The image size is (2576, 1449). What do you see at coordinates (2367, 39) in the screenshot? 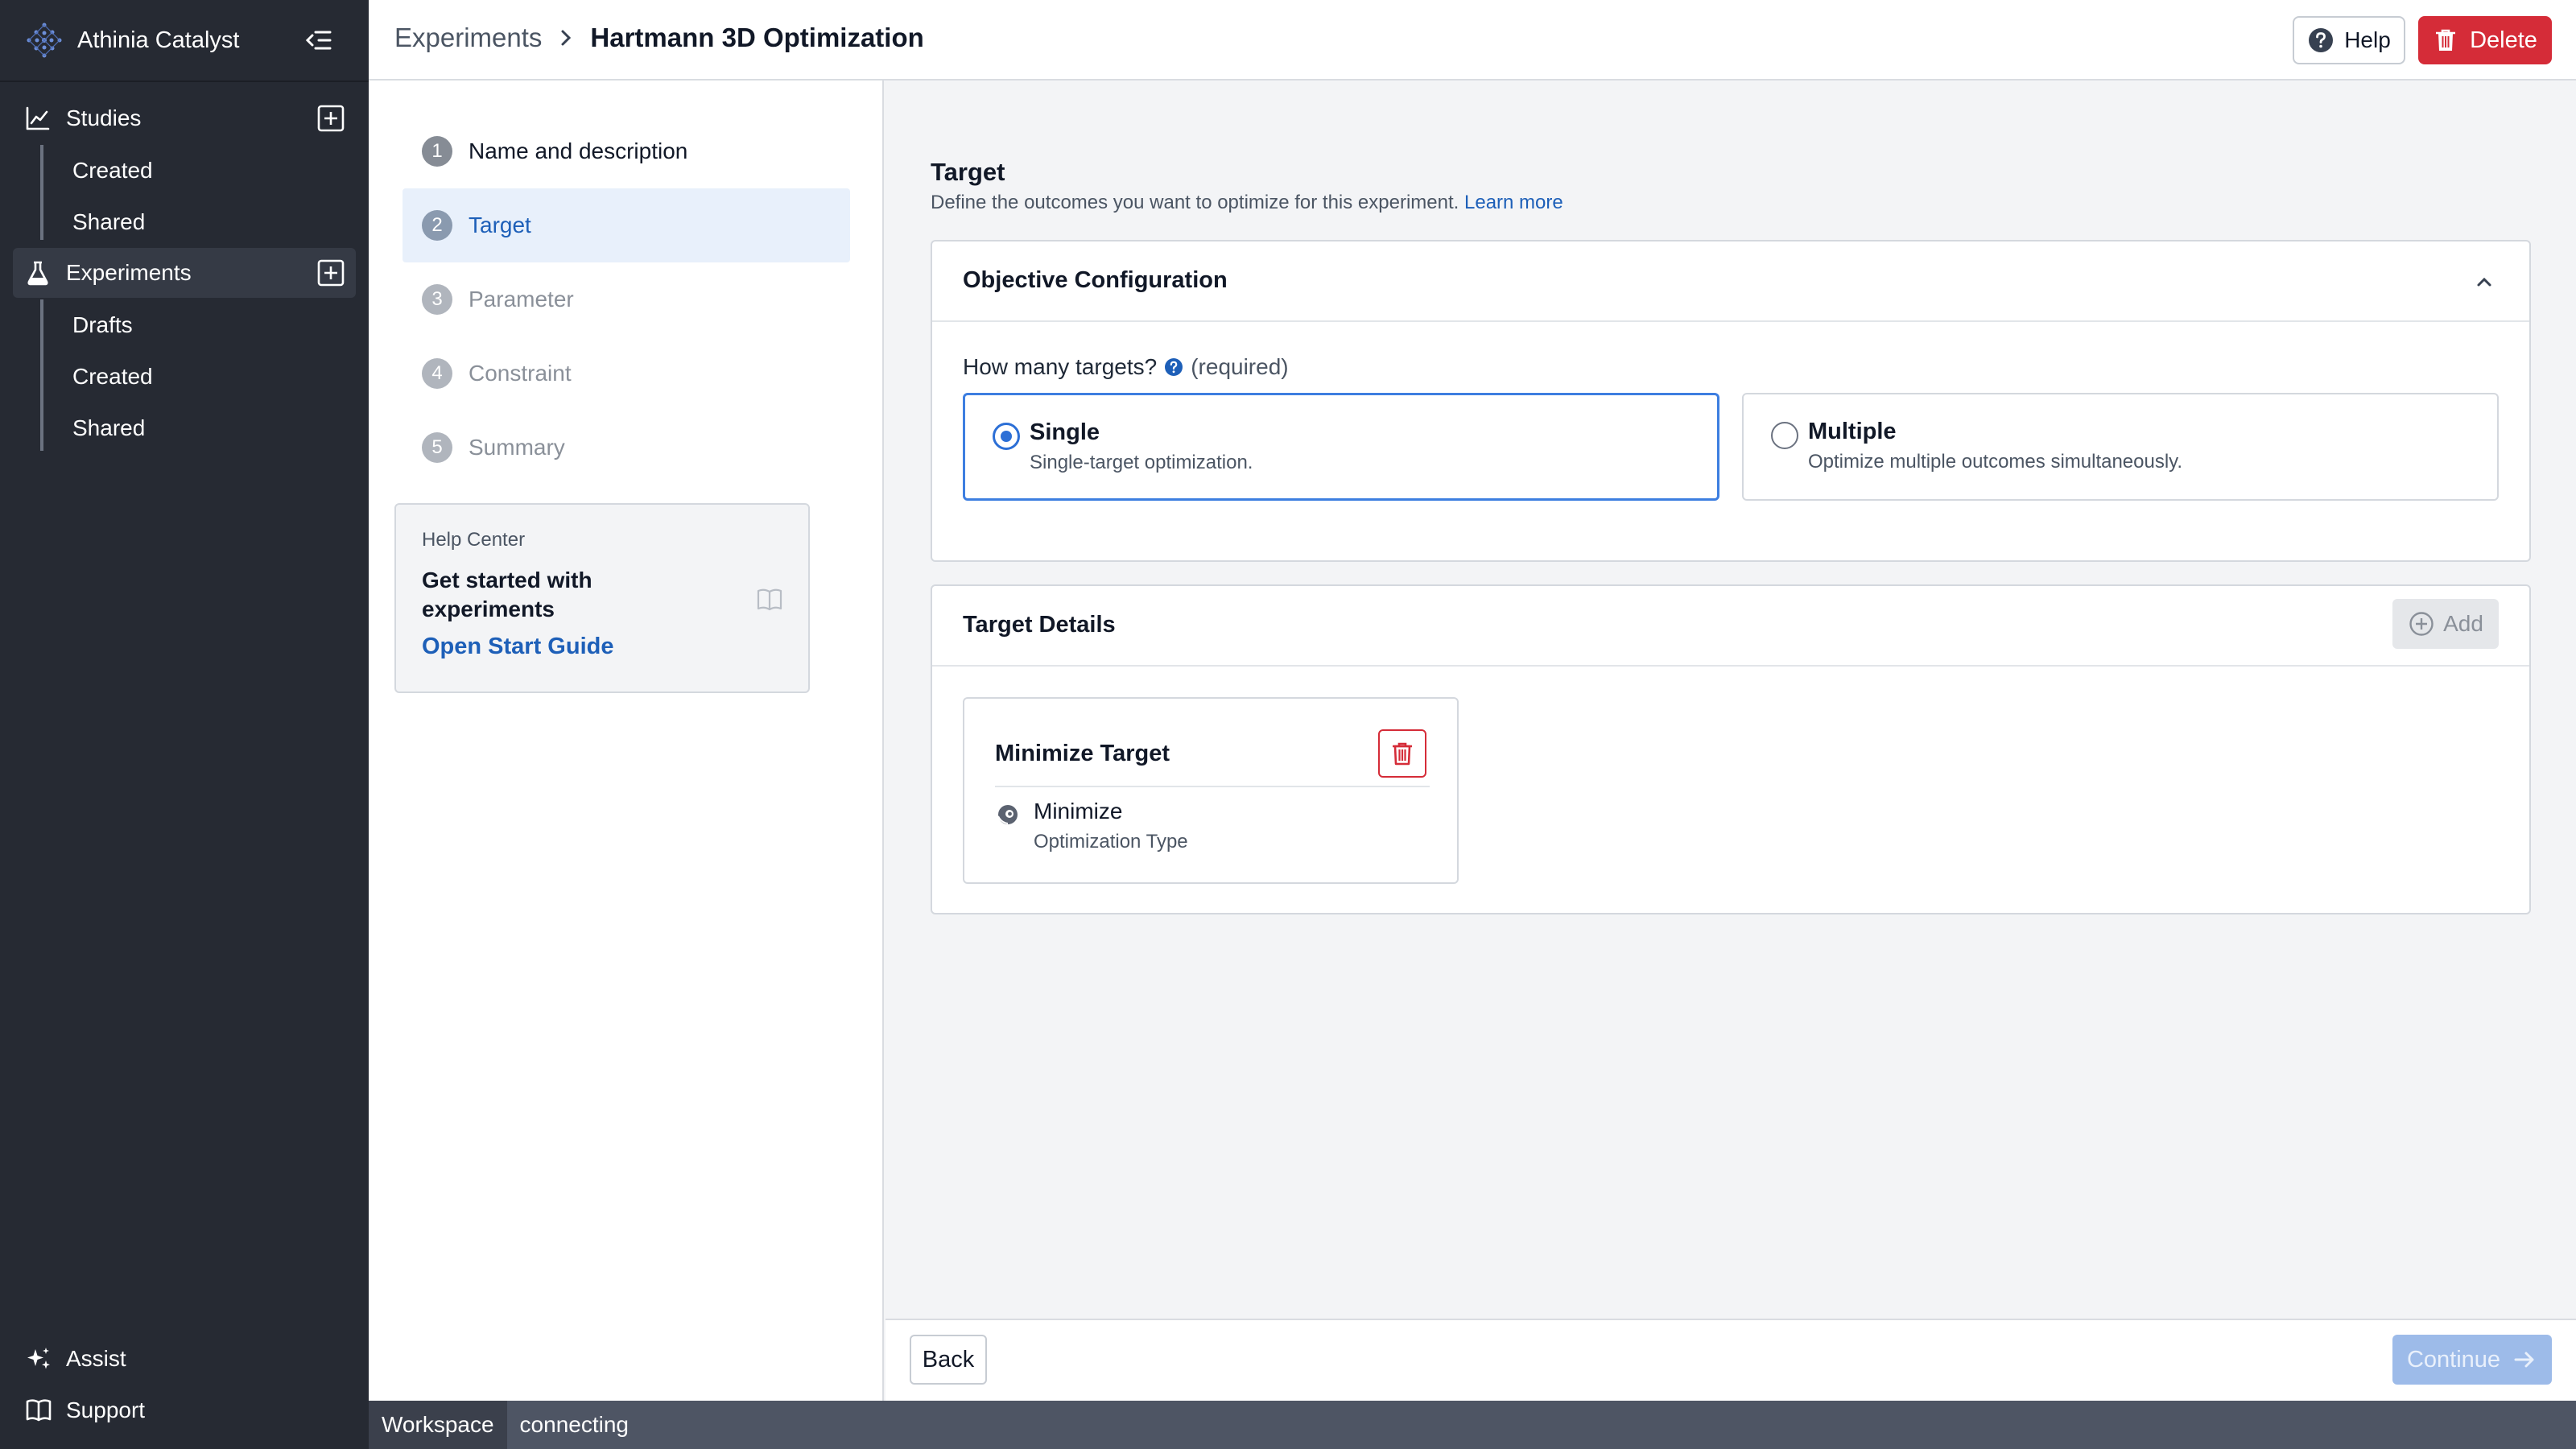
I see `help-label: Help` at bounding box center [2367, 39].